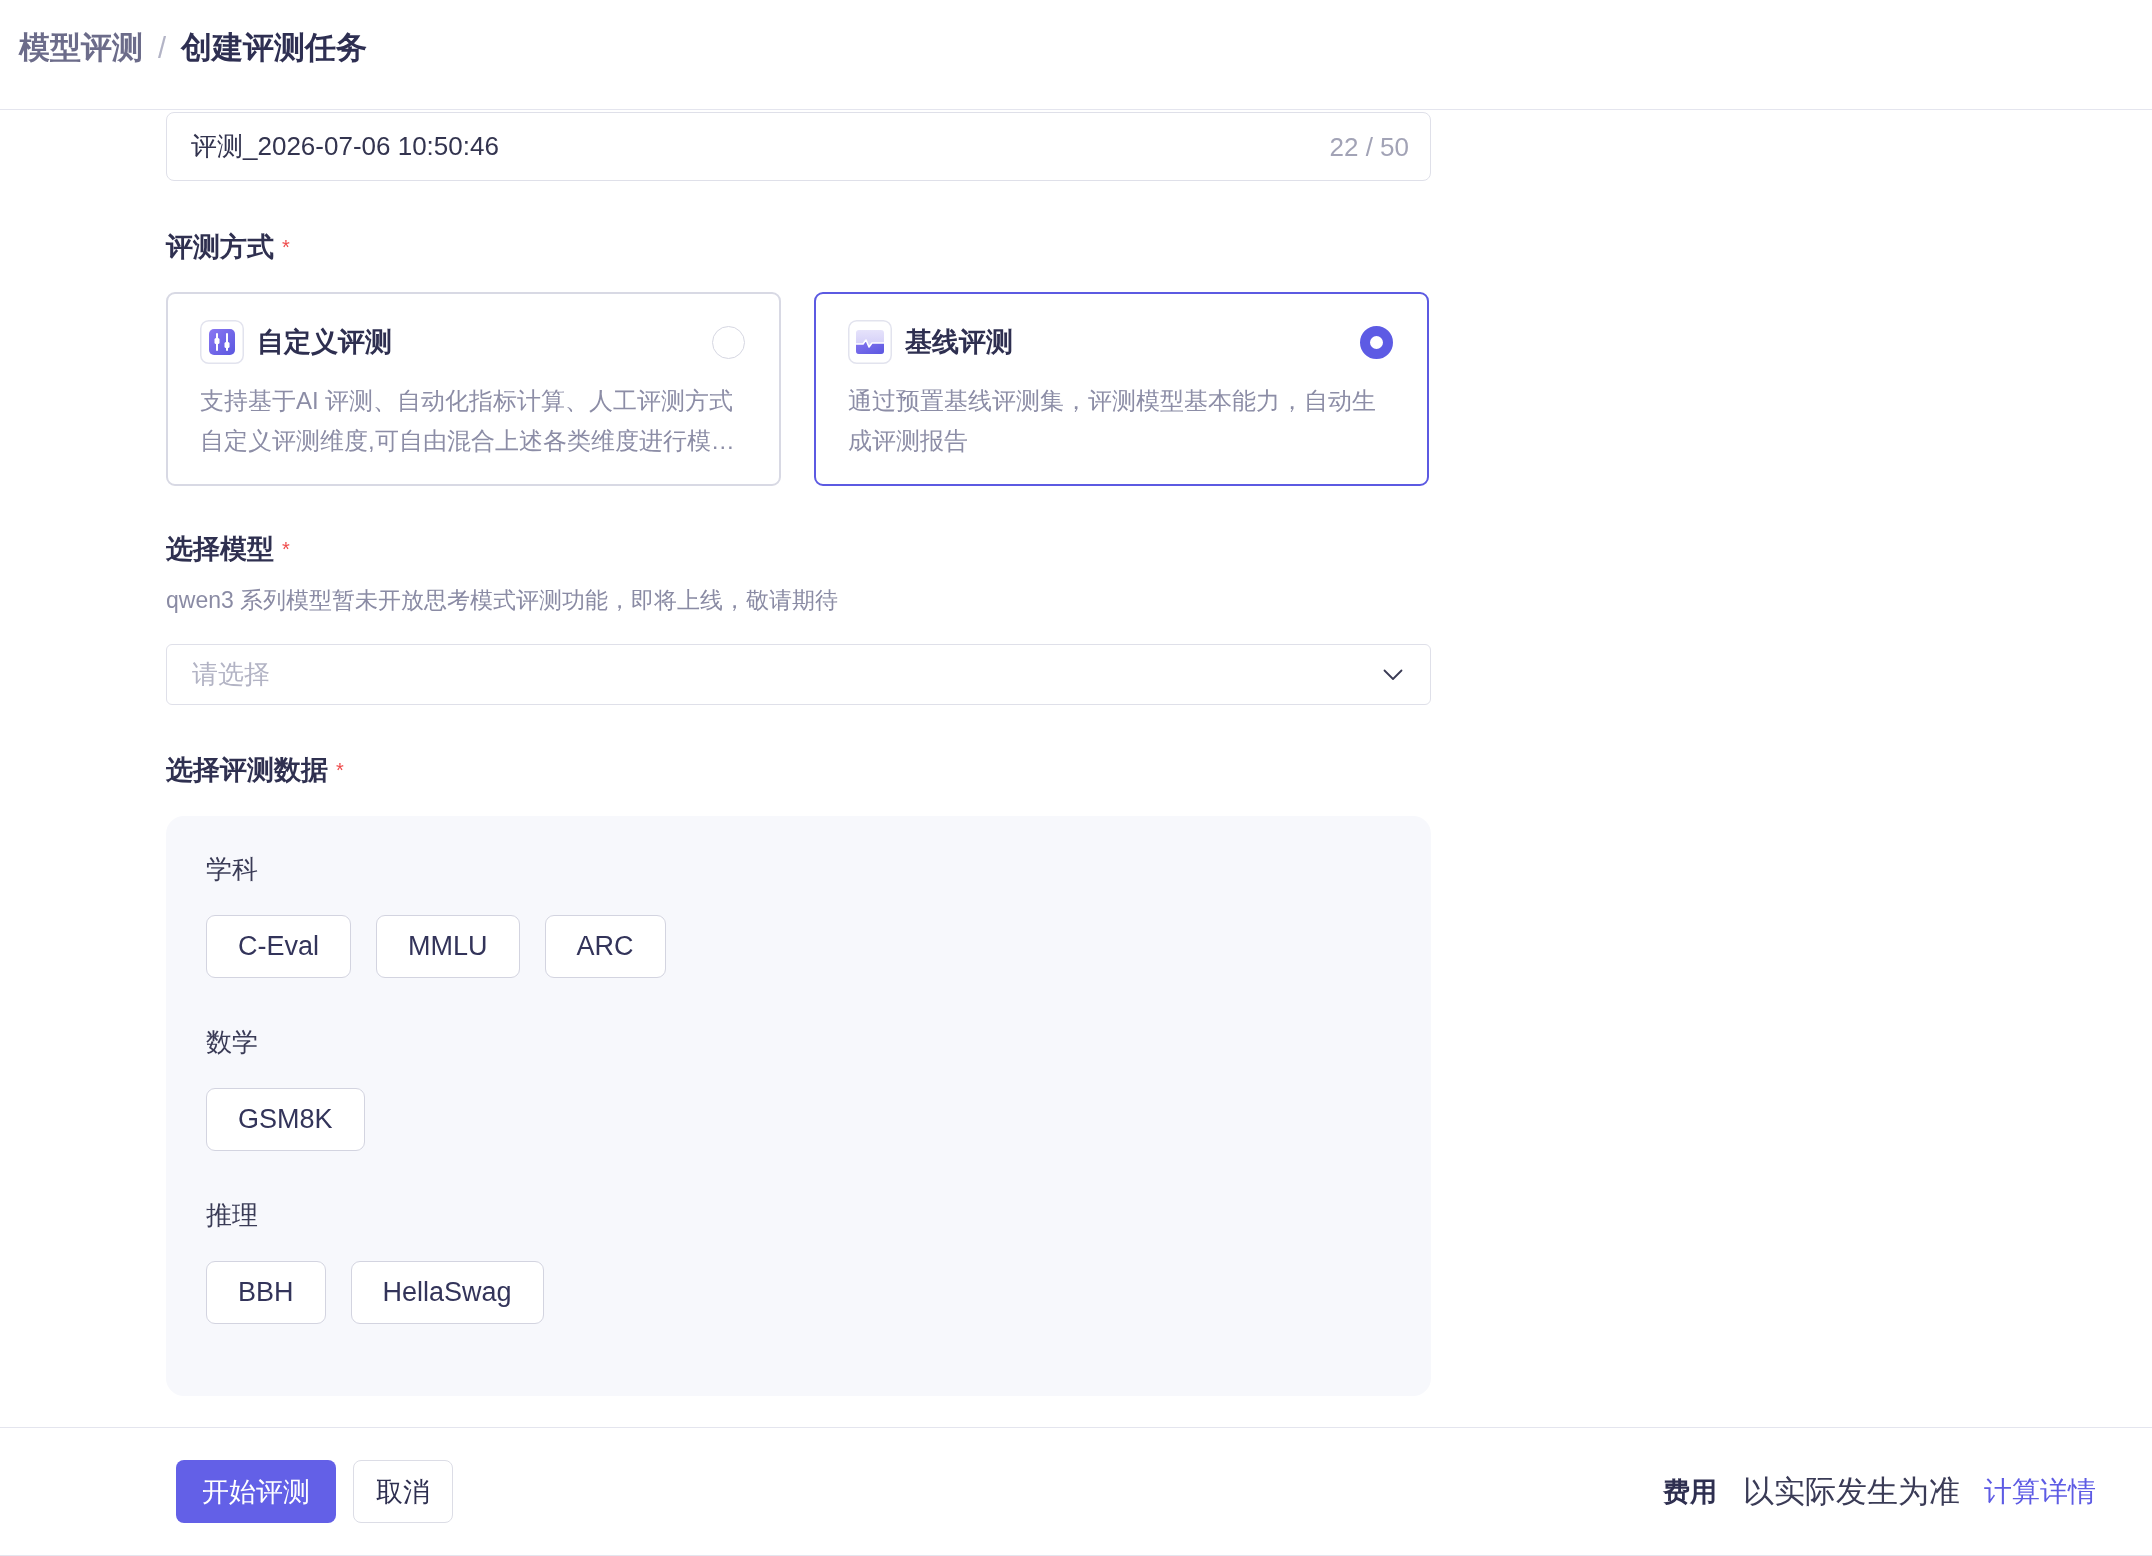 The image size is (2152, 1556). What do you see at coordinates (959, 342) in the screenshot?
I see `method-title: 基线评测` at bounding box center [959, 342].